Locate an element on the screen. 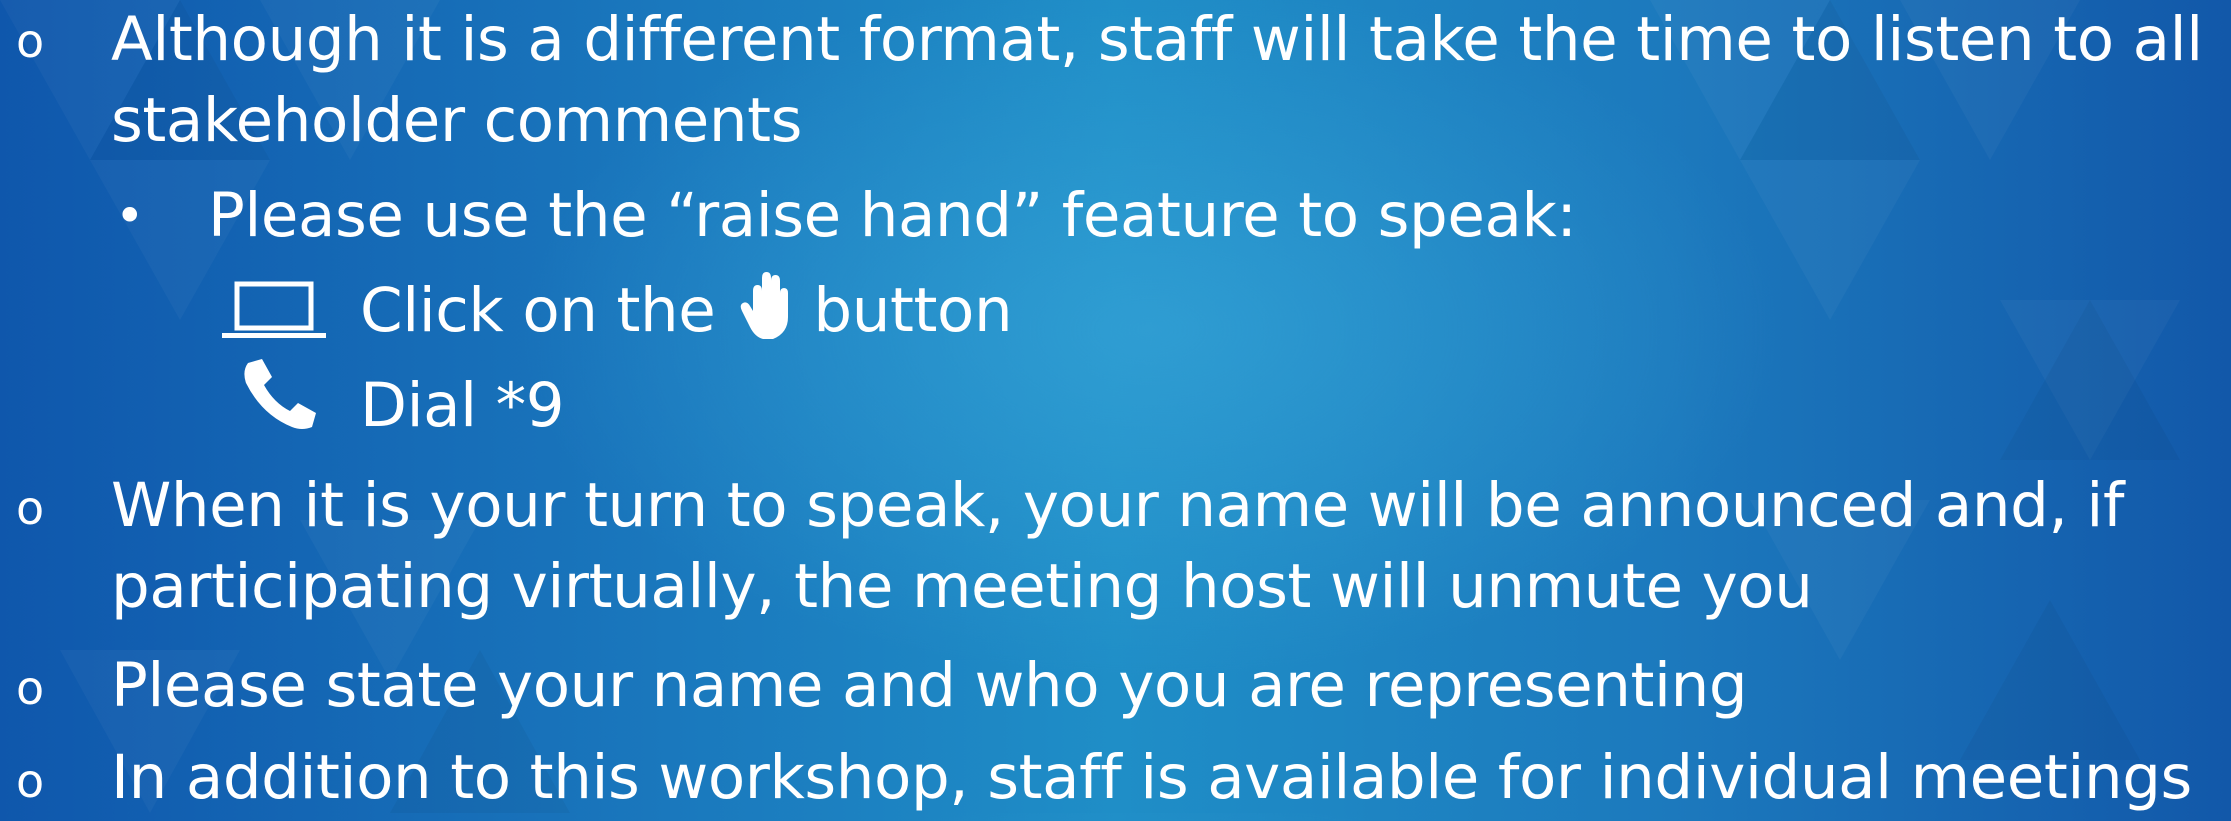 This screenshot has width=2231, height=821. click-instruction: Click on the button is located at coordinates (686, 311).